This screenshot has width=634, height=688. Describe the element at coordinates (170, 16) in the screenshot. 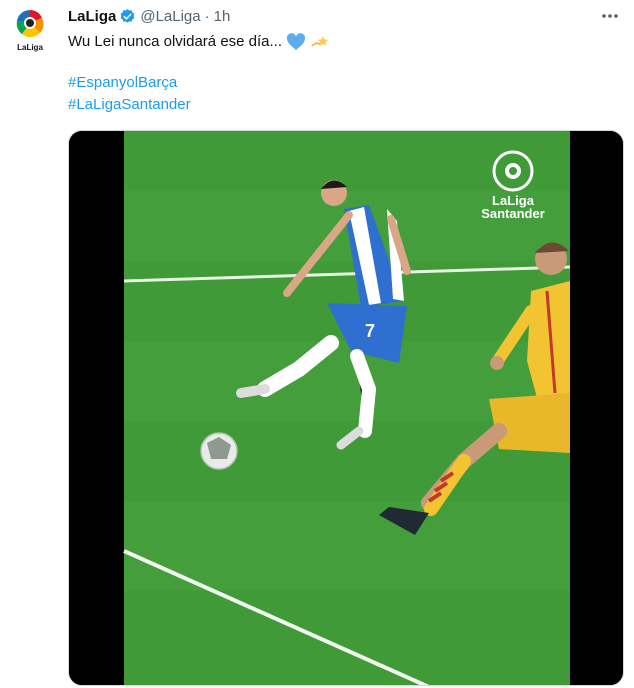

I see `author-handle: @LaLiga` at that location.